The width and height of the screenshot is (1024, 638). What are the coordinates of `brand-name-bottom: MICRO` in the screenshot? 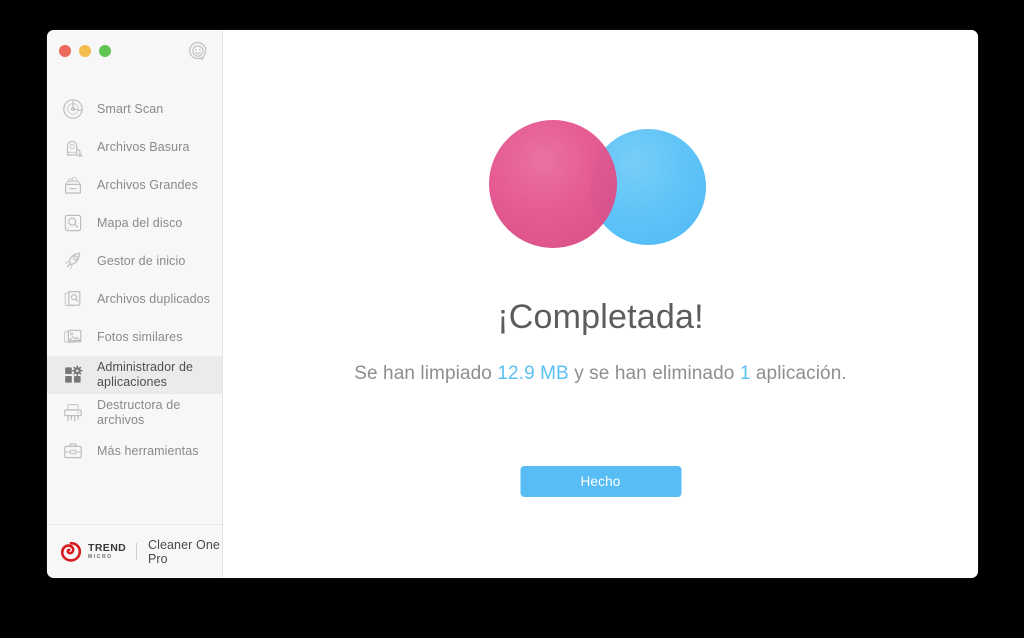 It's located at (100, 556).